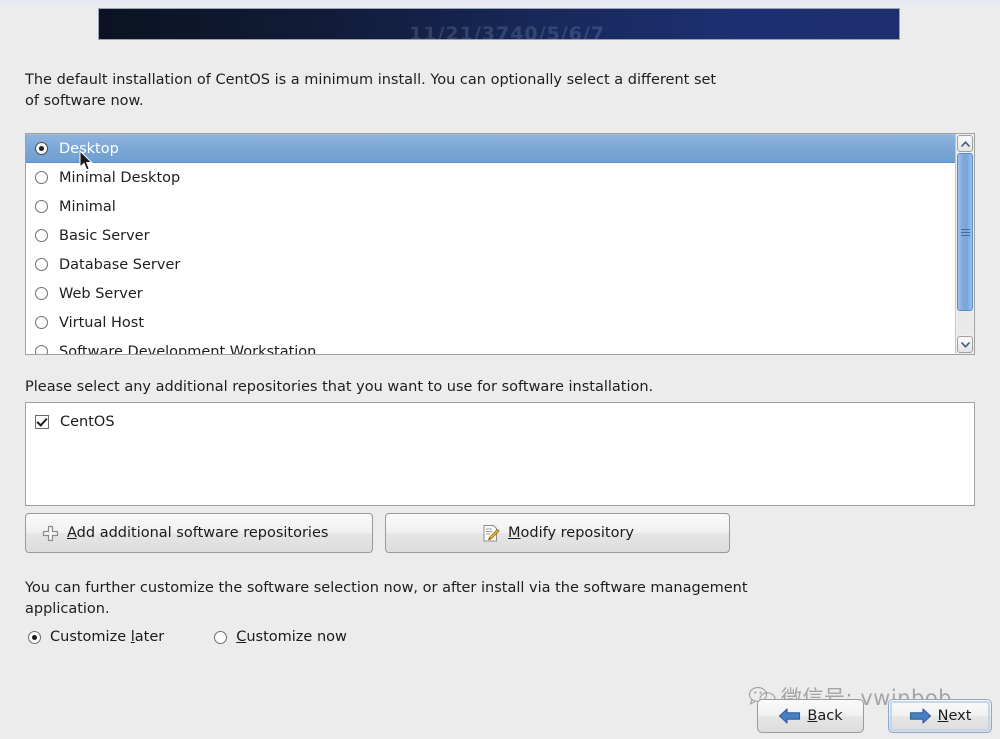  What do you see at coordinates (296, 637) in the screenshot?
I see `label-post: ustomize now` at bounding box center [296, 637].